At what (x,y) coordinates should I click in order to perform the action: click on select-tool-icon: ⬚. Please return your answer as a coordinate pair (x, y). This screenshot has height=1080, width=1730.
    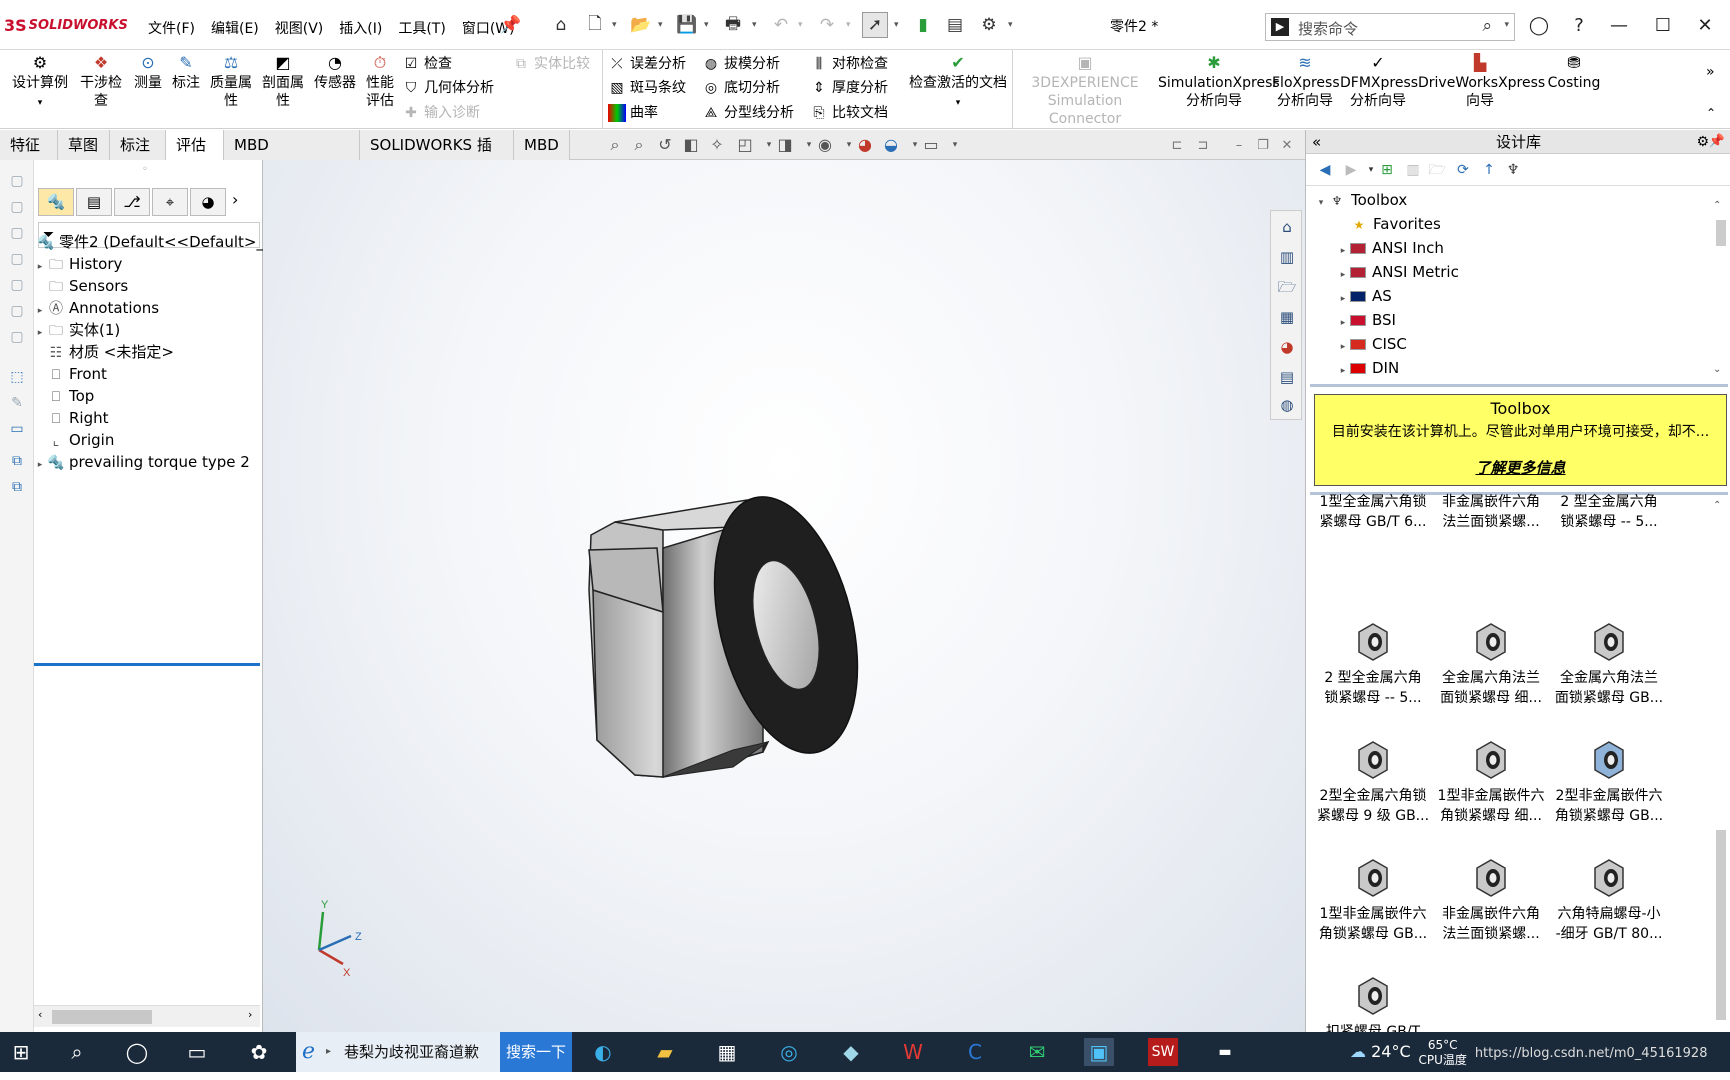
    Looking at the image, I should click on (17, 377).